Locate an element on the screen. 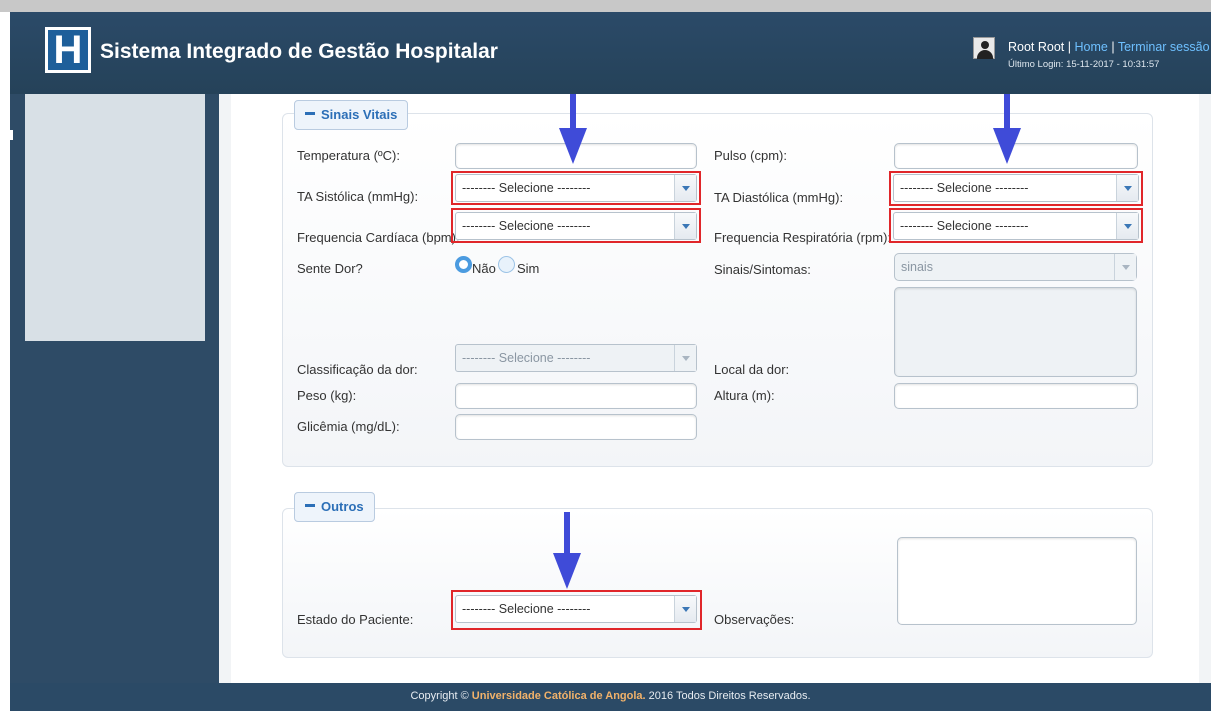 The width and height of the screenshot is (1211, 711). outros-legend: Outros is located at coordinates (334, 507).